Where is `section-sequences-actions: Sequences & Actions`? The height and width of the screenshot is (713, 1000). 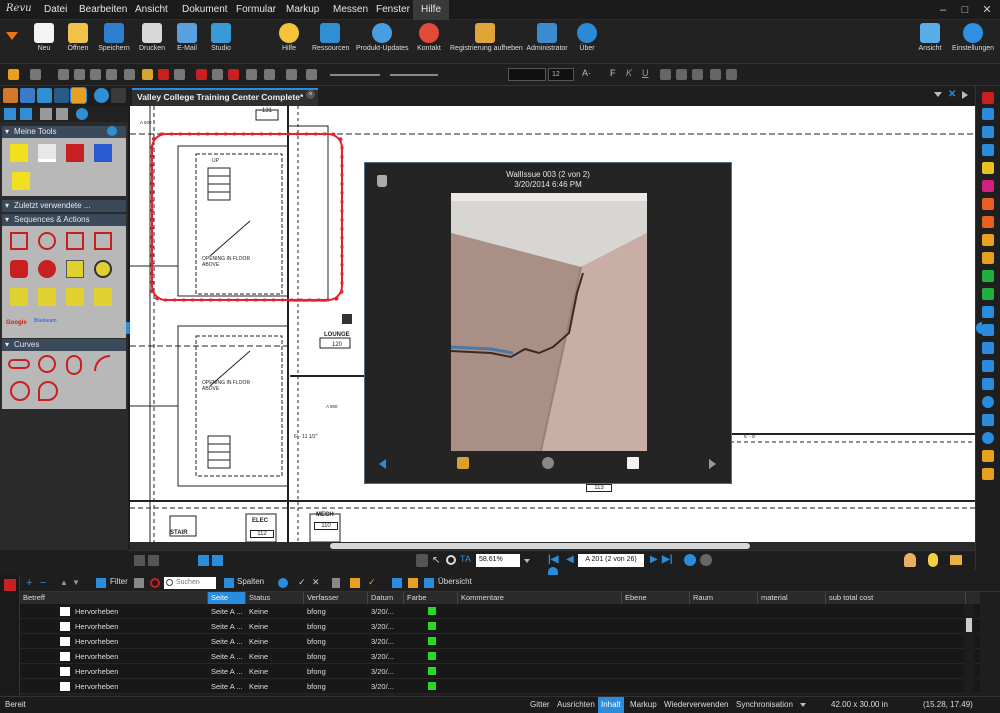 section-sequences-actions: Sequences & Actions is located at coordinates (64, 220).